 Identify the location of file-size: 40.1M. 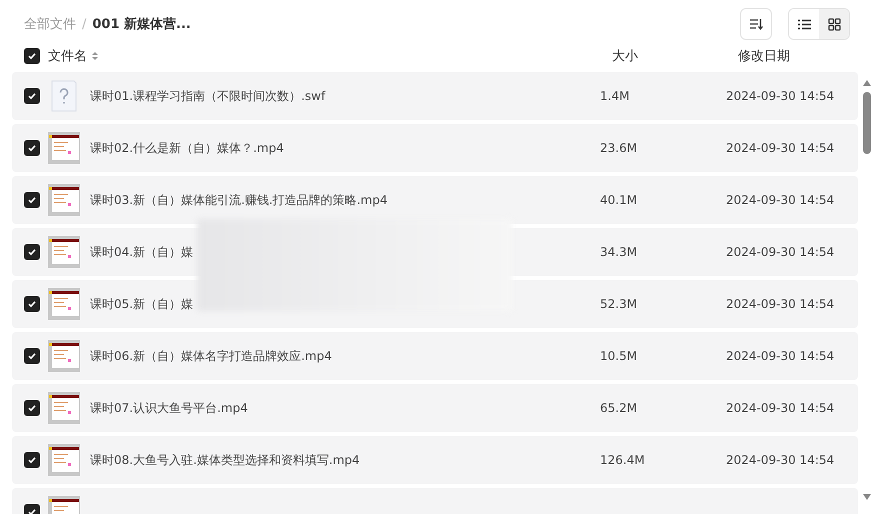
(619, 200).